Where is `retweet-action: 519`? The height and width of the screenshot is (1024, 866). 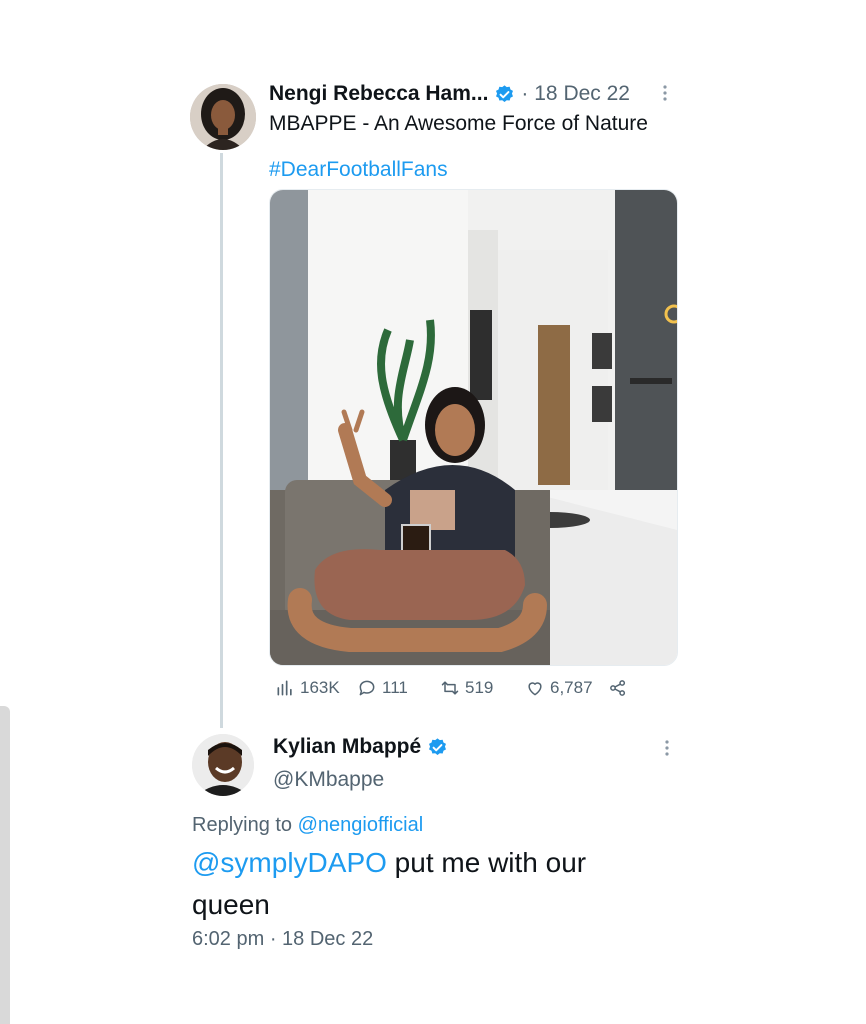
retweet-action: 519 is located at coordinates (466, 688).